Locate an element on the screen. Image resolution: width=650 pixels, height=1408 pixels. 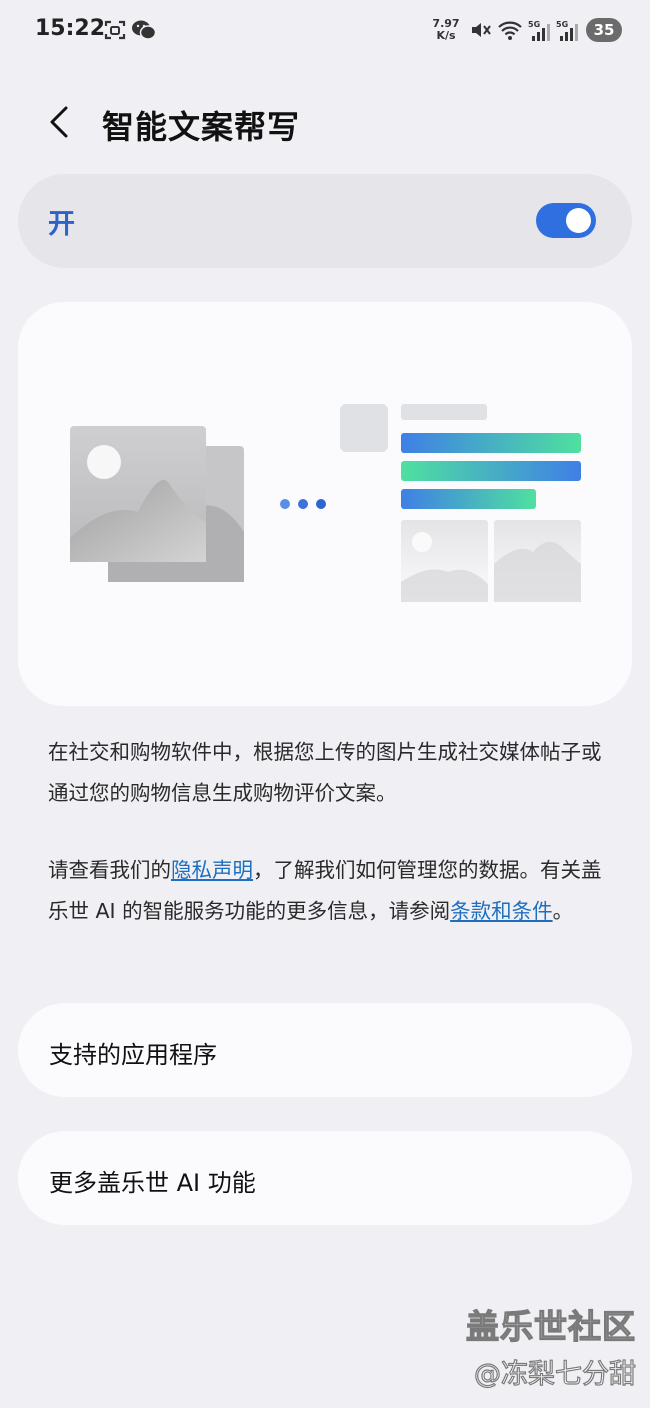
back-button is located at coordinates (60, 122).